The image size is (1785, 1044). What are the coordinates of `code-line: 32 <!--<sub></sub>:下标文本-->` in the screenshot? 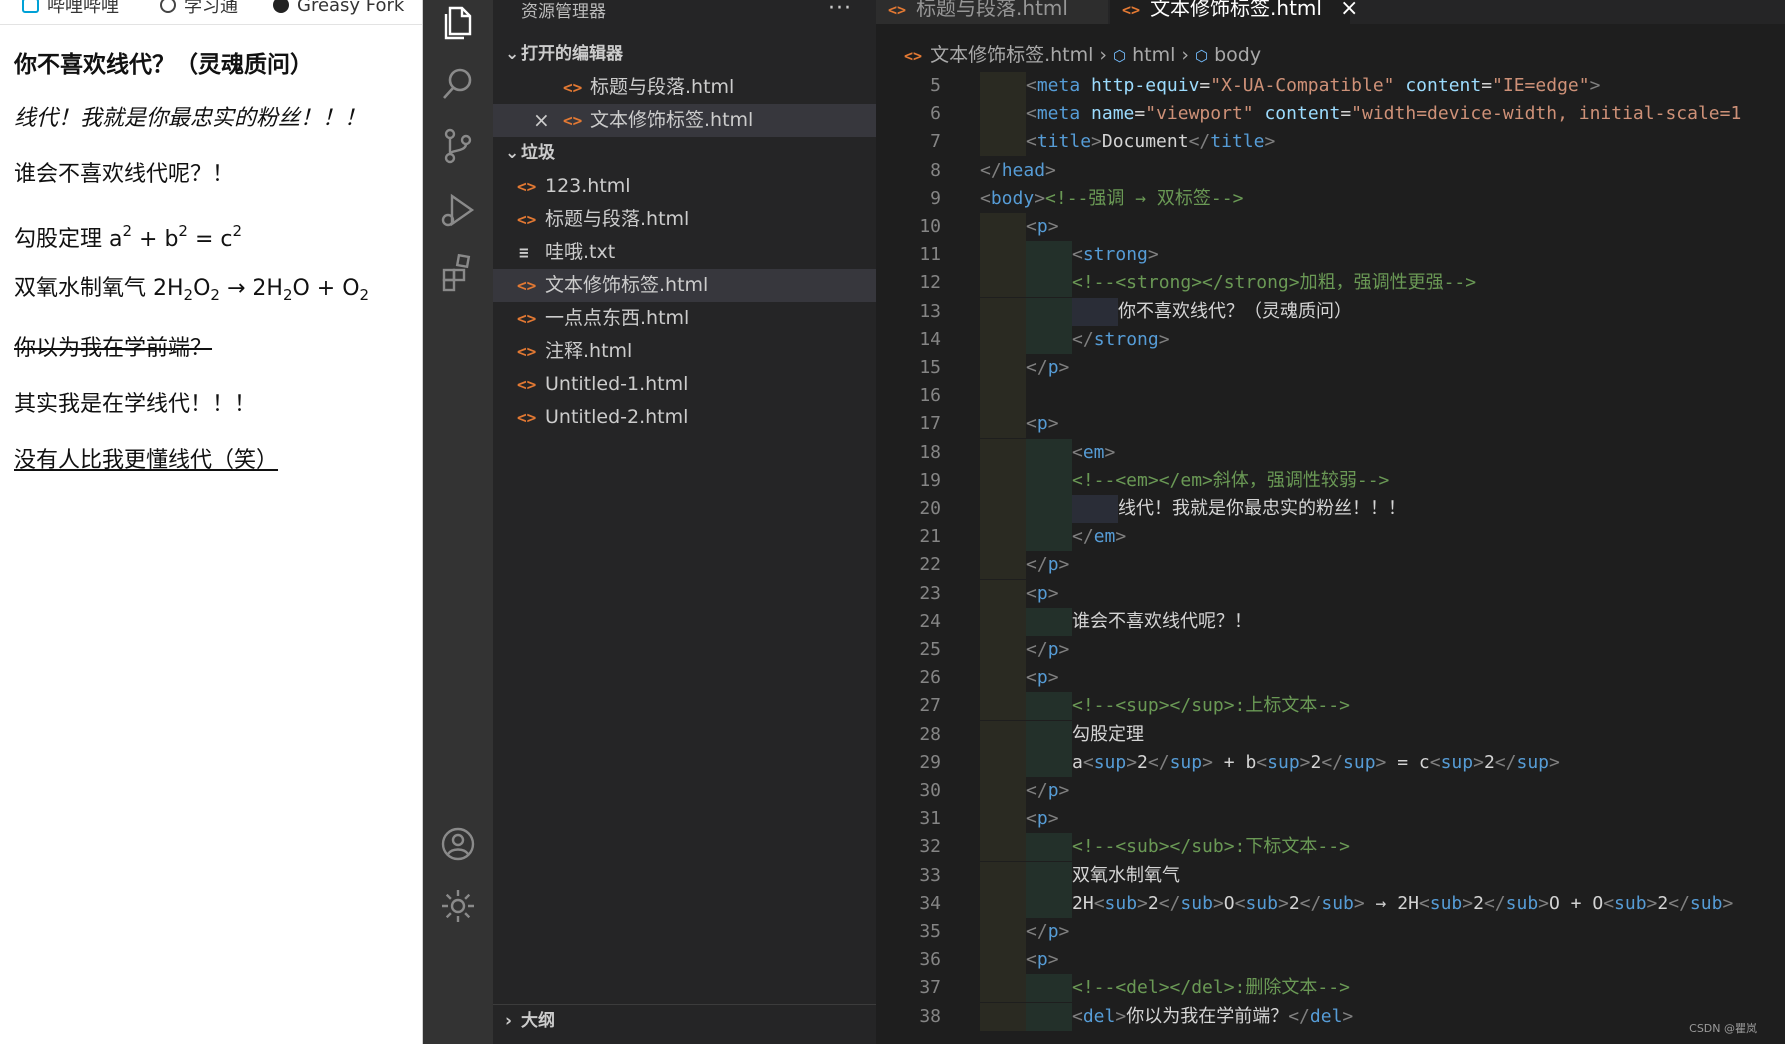 It's located at (1330, 847).